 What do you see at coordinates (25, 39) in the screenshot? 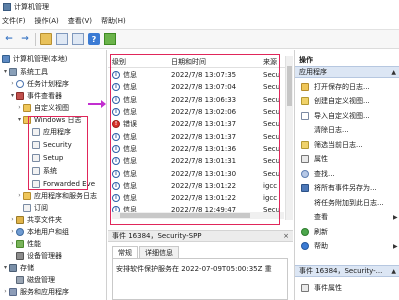
I see `forward-icon: →` at bounding box center [25, 39].